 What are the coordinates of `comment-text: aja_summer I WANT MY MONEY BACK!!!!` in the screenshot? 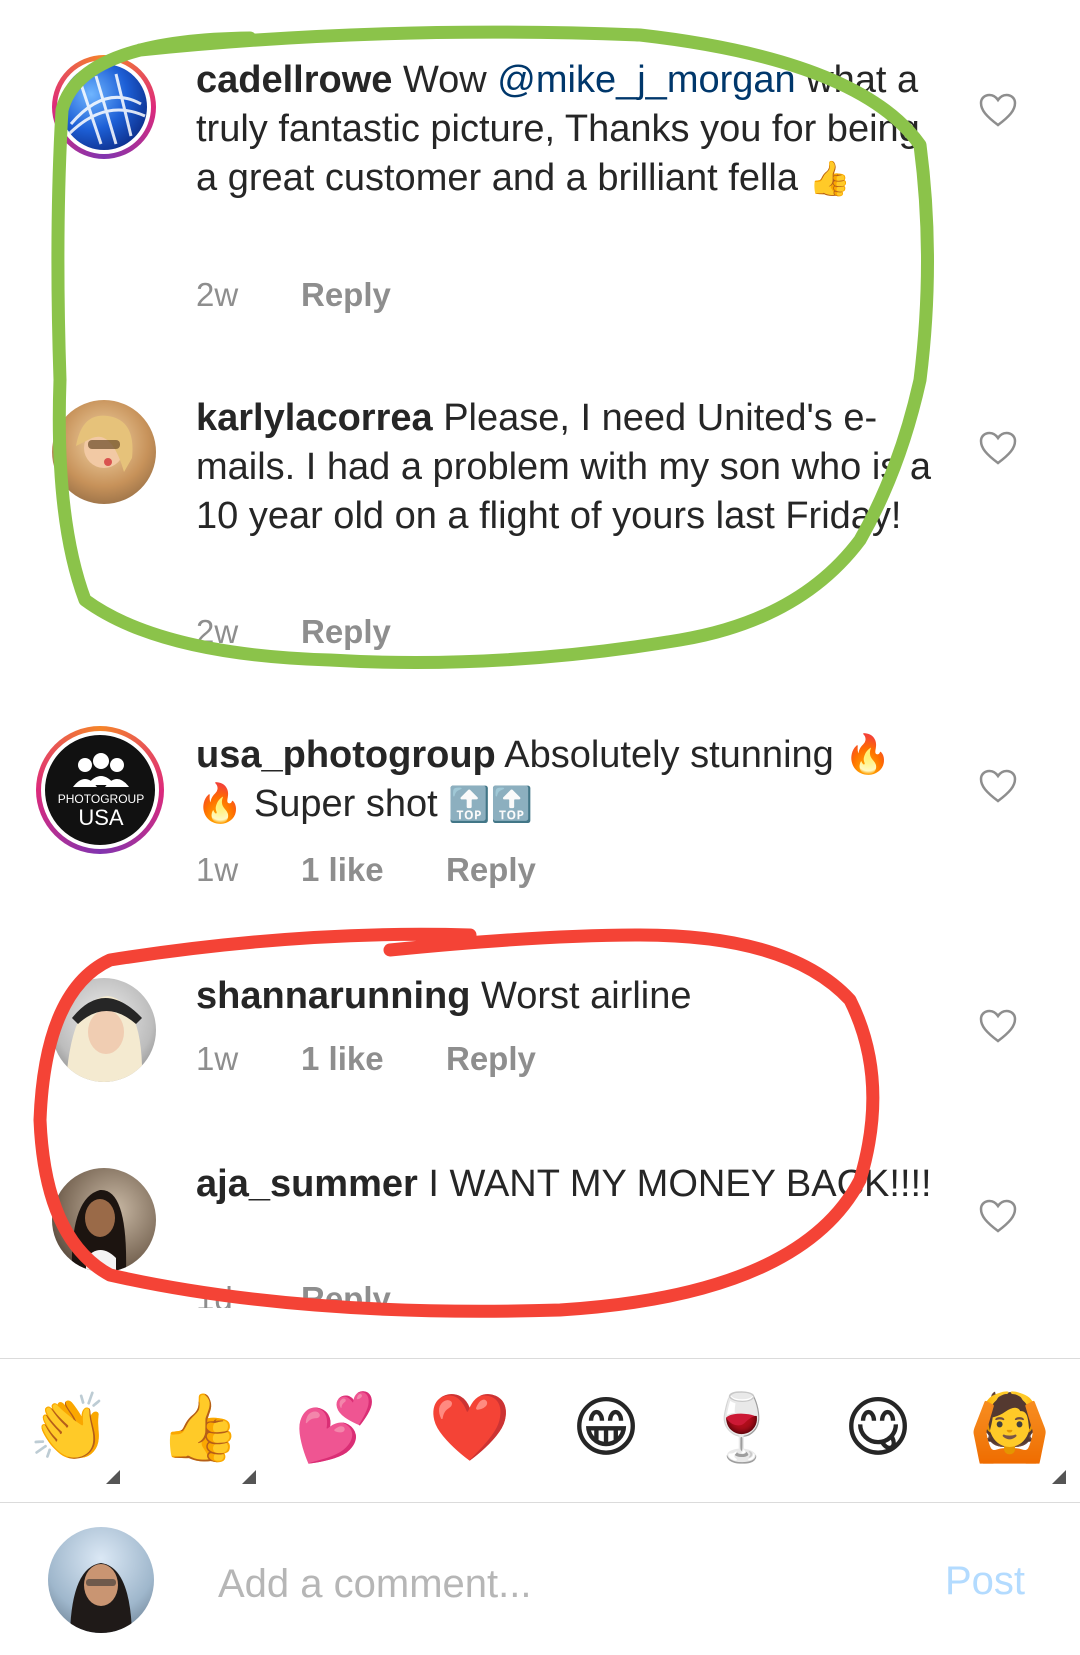 It's located at (564, 1184).